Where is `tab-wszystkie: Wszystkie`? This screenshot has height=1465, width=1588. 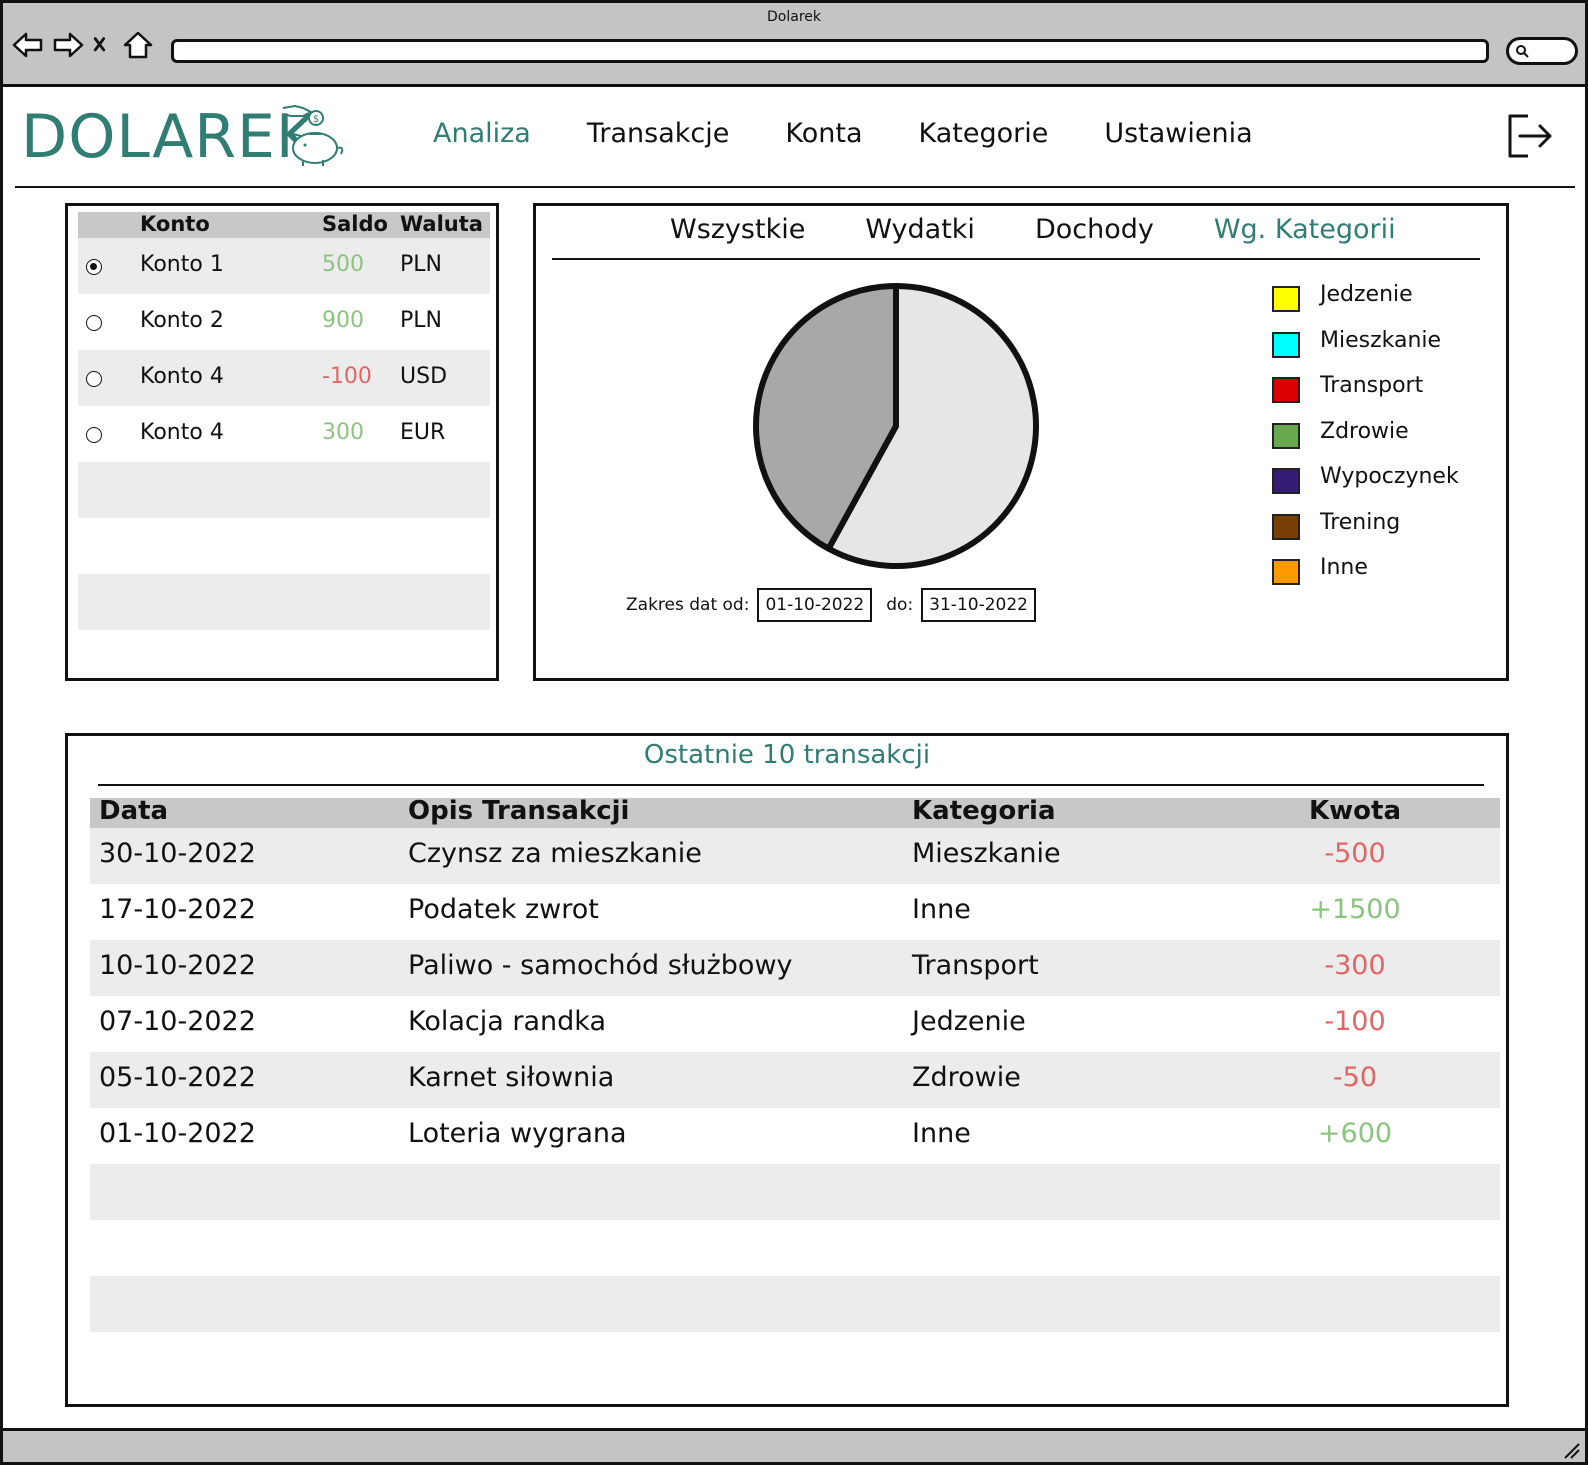
tab-wszystkie: Wszystkie is located at coordinates (737, 229).